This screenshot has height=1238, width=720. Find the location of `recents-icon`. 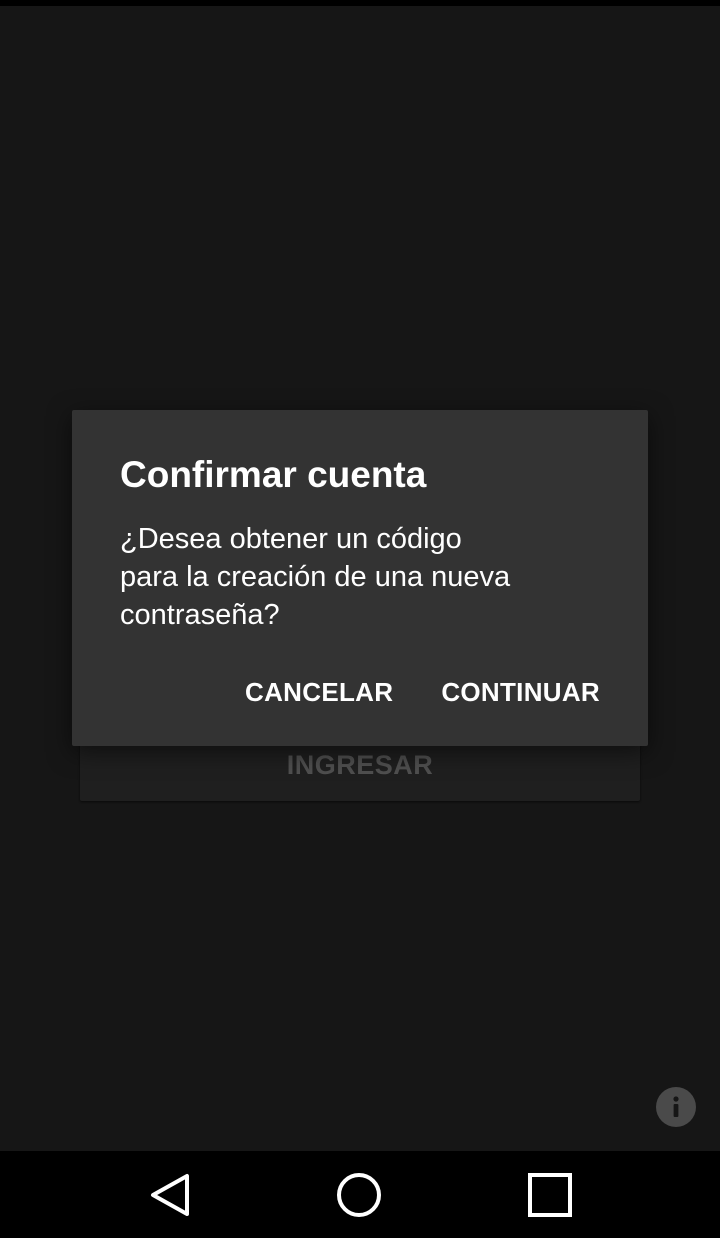

recents-icon is located at coordinates (550, 1194).